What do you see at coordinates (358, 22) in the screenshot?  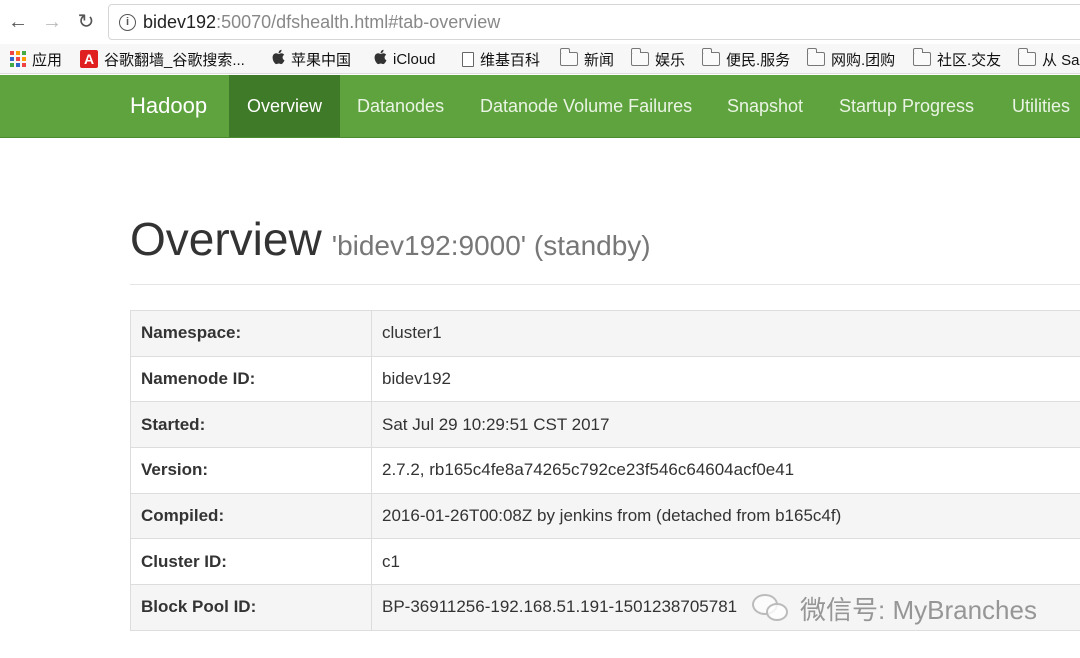 I see `url-path: :50070/dfshealth.html#tab-overview` at bounding box center [358, 22].